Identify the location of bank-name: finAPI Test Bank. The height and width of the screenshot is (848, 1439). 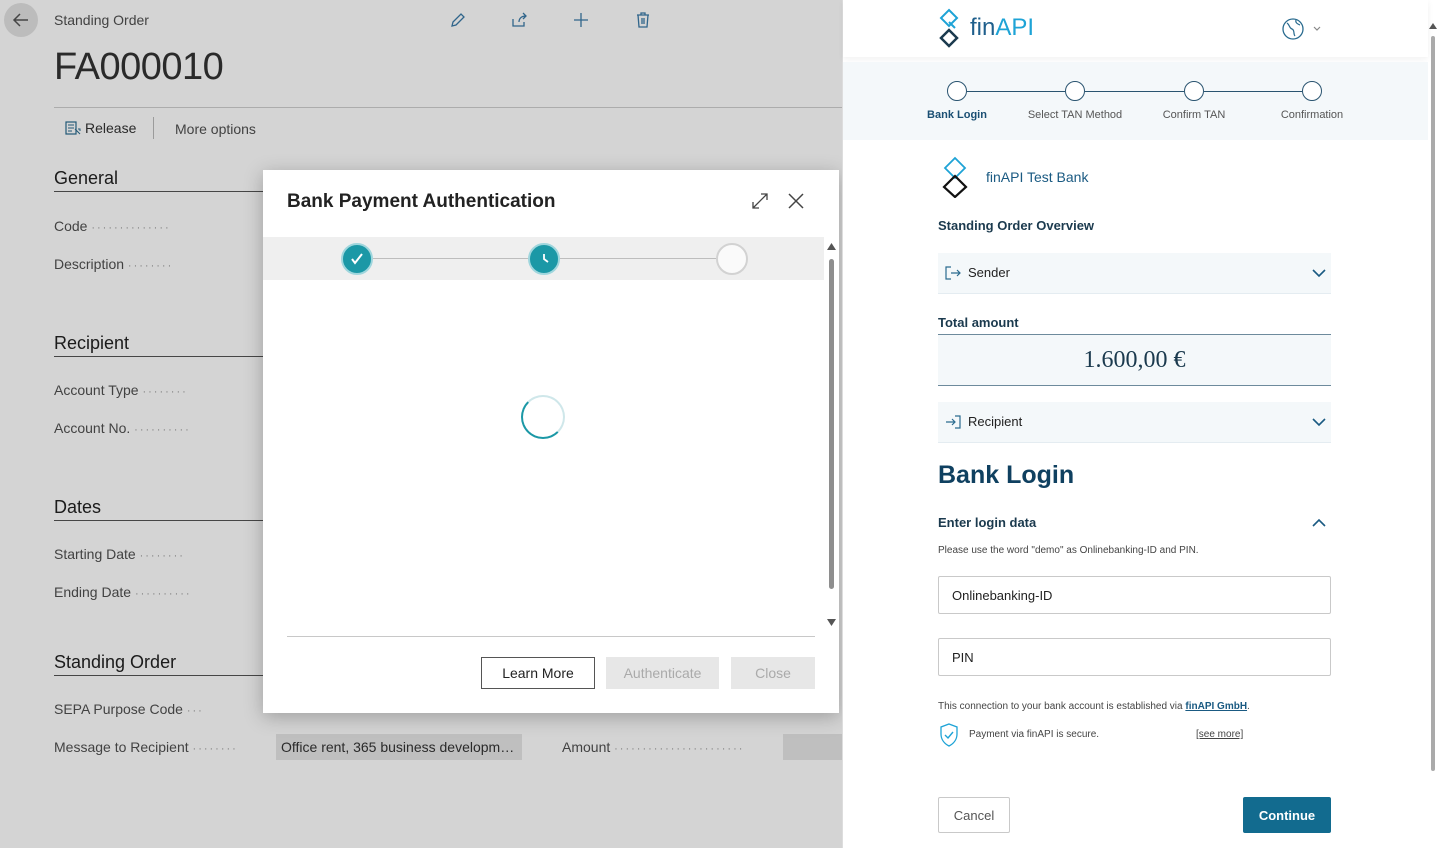
(1037, 177).